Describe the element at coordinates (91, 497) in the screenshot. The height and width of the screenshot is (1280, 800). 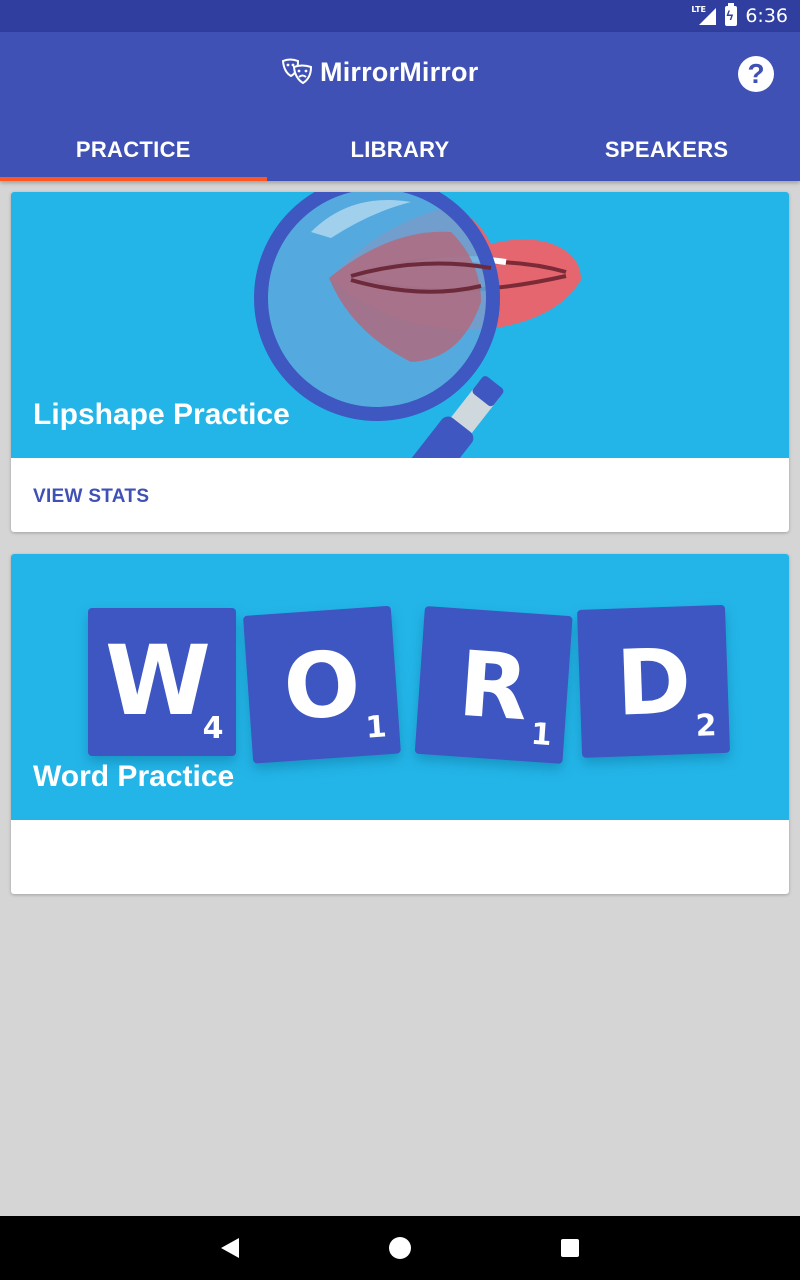
I see `view-stats-button: VIEW STATS` at that location.